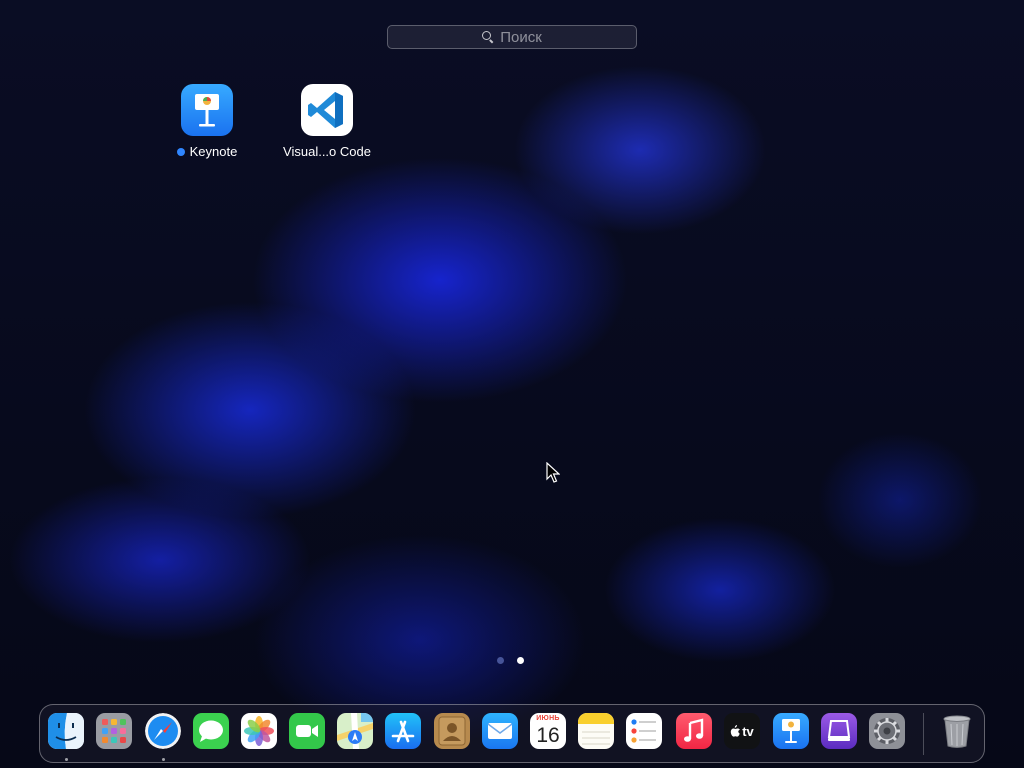 This screenshot has height=768, width=1024. I want to click on maps-icon, so click(355, 731).